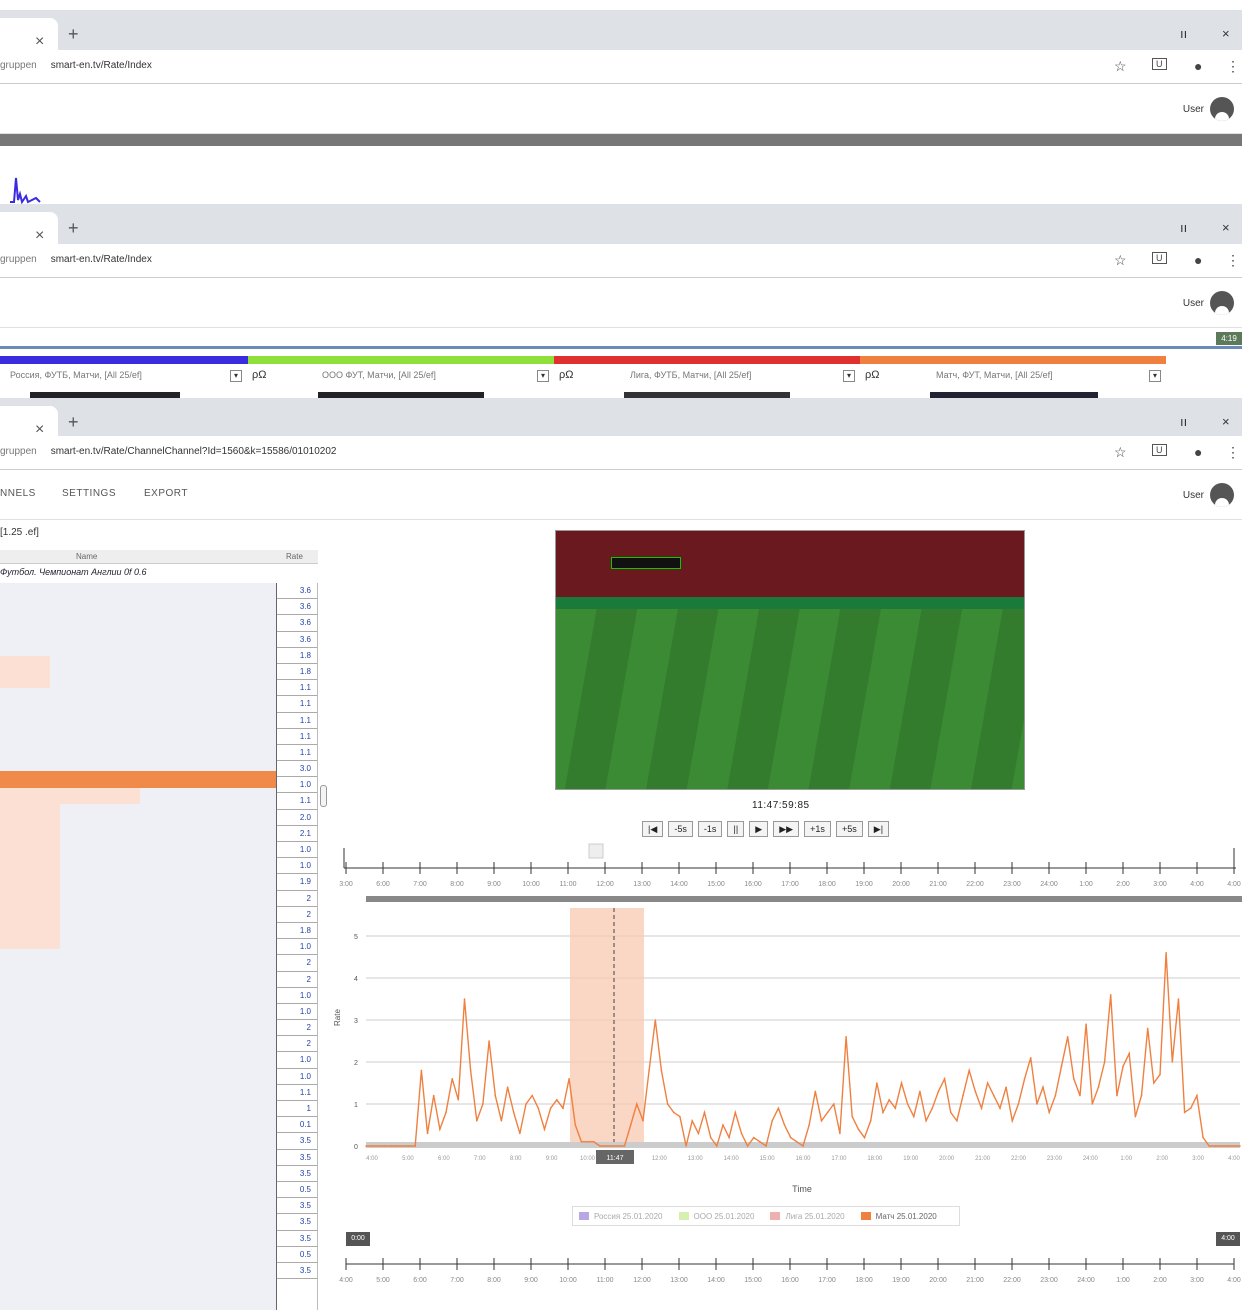 Image resolution: width=1242 pixels, height=1310 pixels. I want to click on channel-select: Россия, ФУТБ, Матчи, [All 25/ef], so click(76, 375).